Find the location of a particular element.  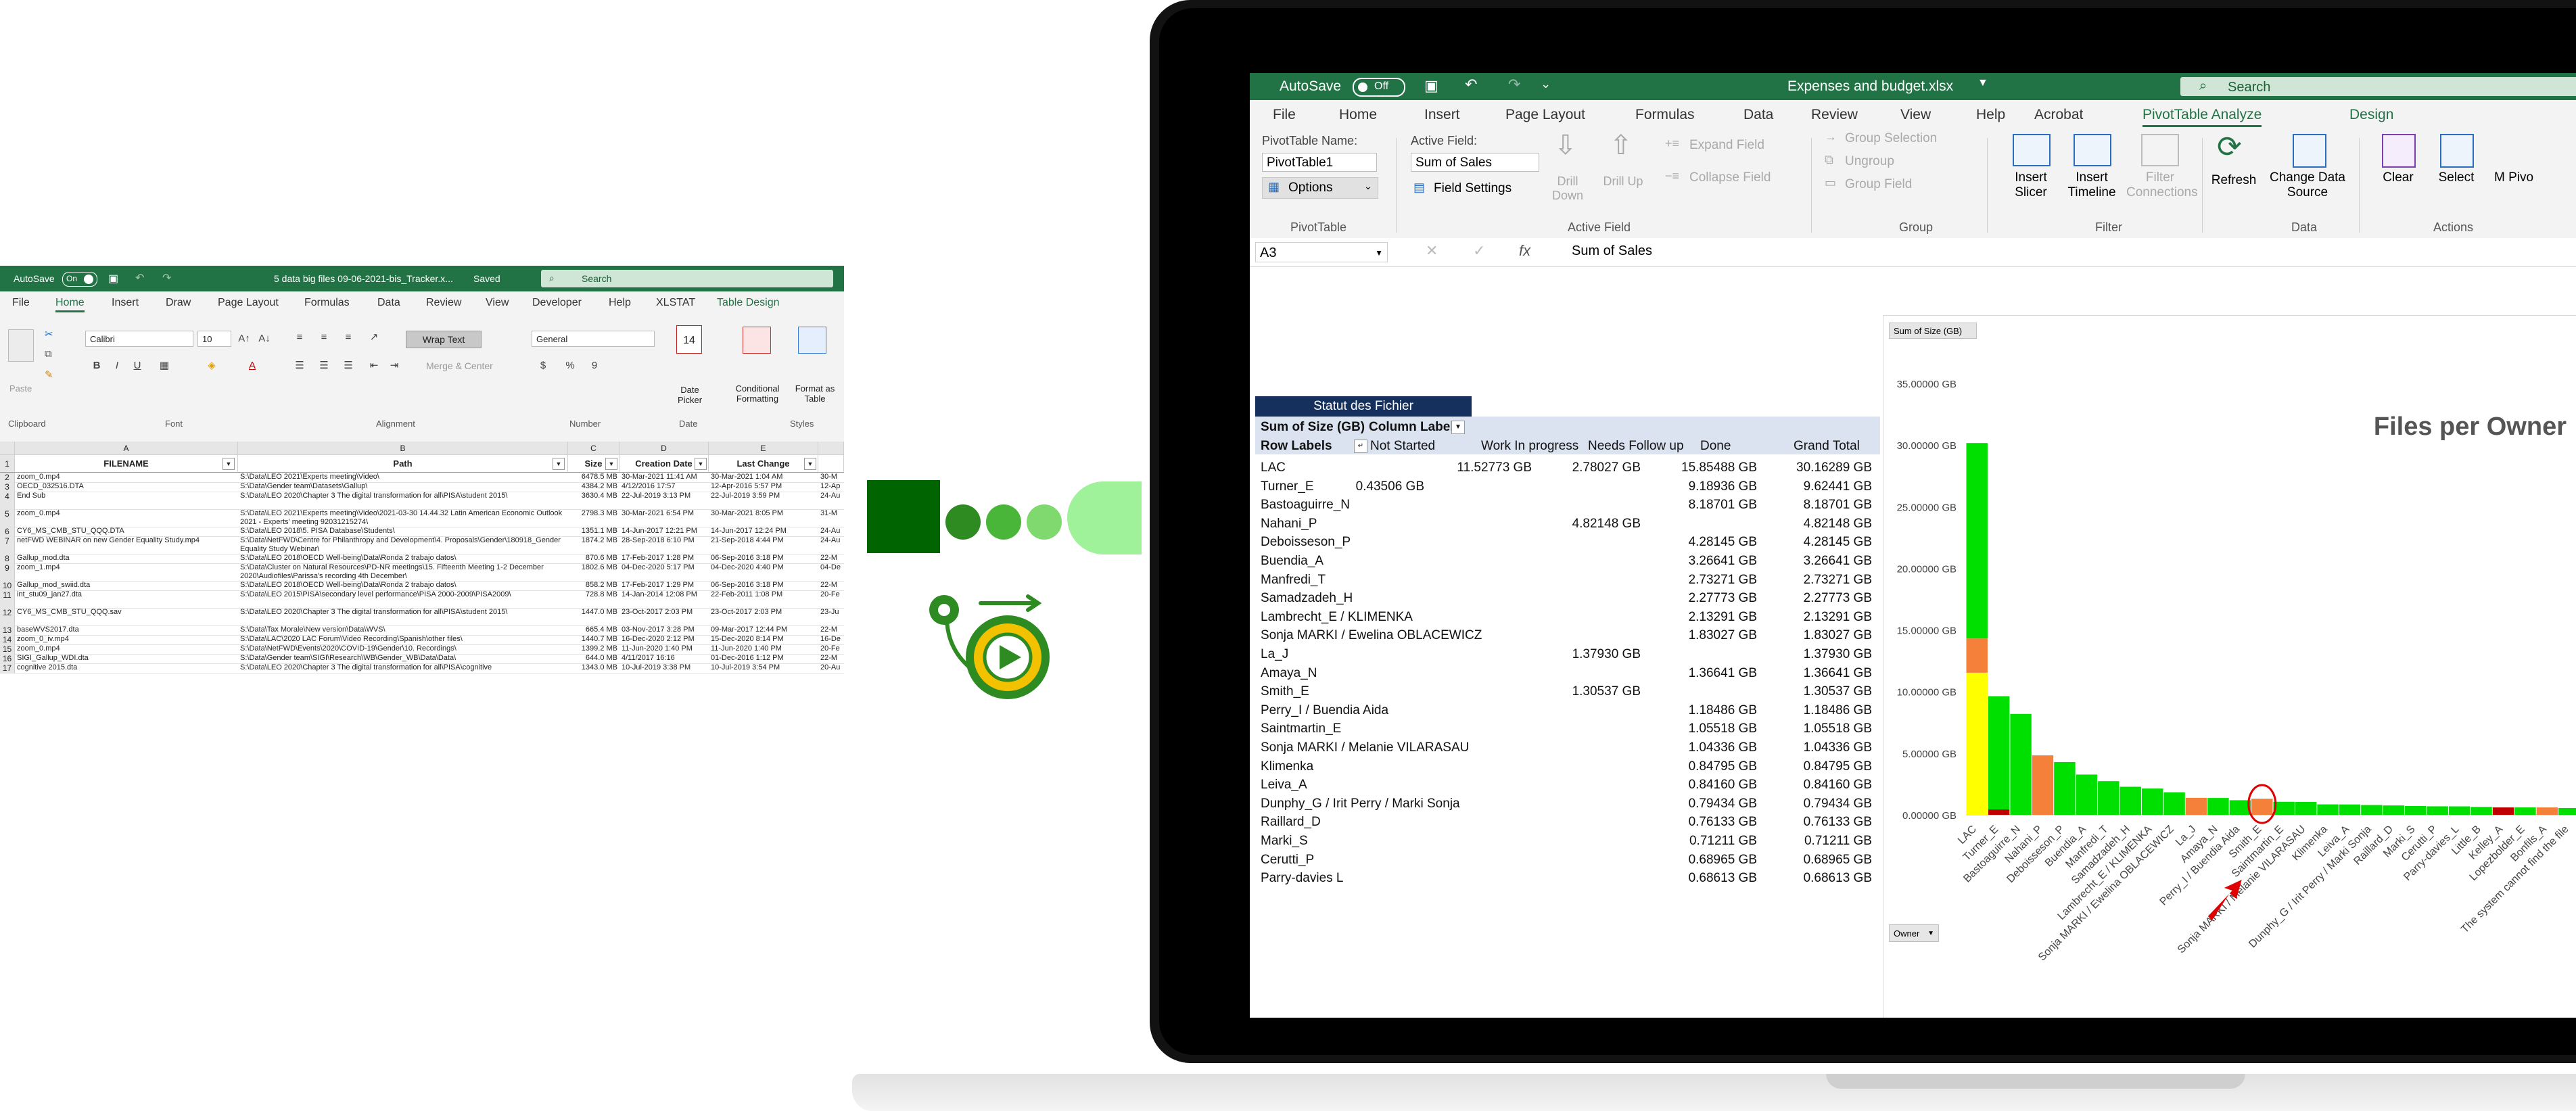

paste-icon is located at coordinates (21, 345).